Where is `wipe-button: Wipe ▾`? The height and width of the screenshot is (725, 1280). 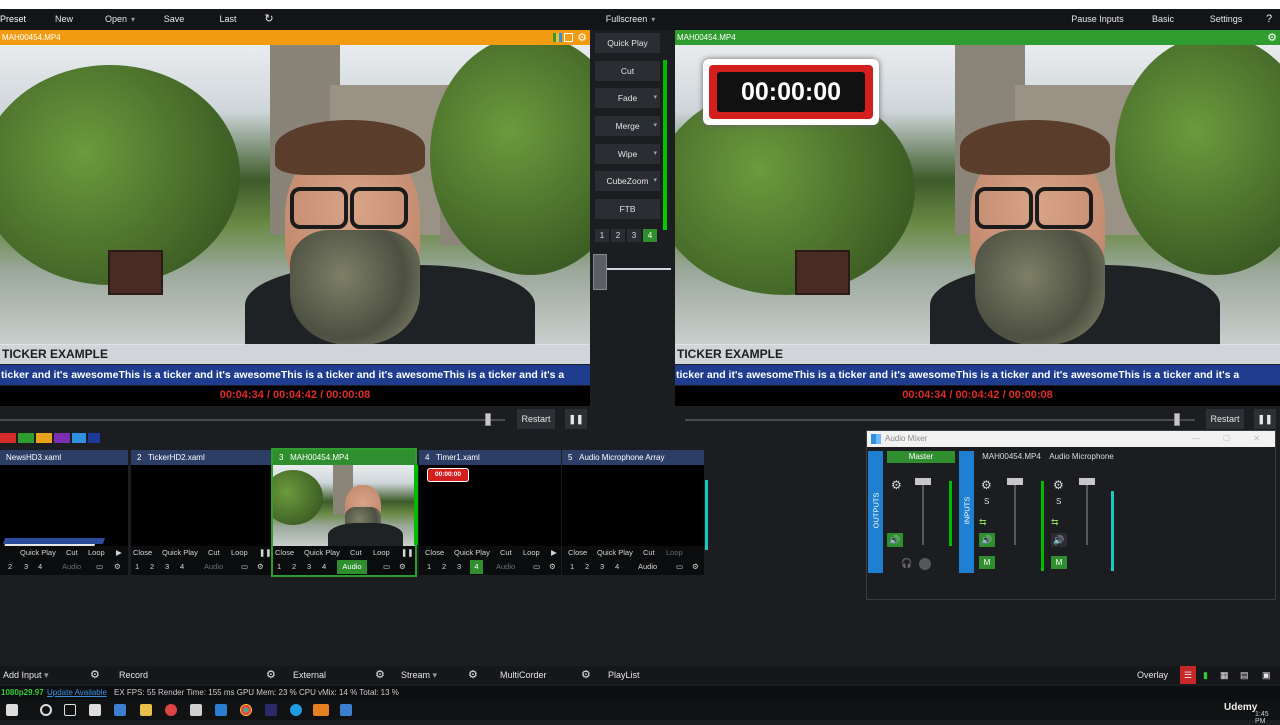 wipe-button: Wipe ▾ is located at coordinates (627, 154).